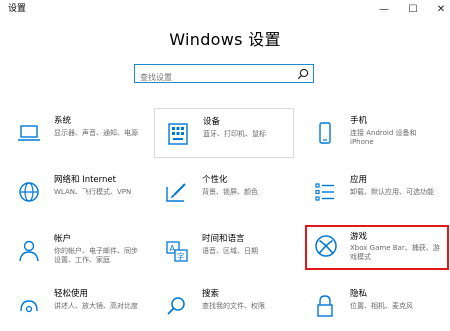  What do you see at coordinates (17, 9) in the screenshot?
I see `window-title: 设置` at bounding box center [17, 9].